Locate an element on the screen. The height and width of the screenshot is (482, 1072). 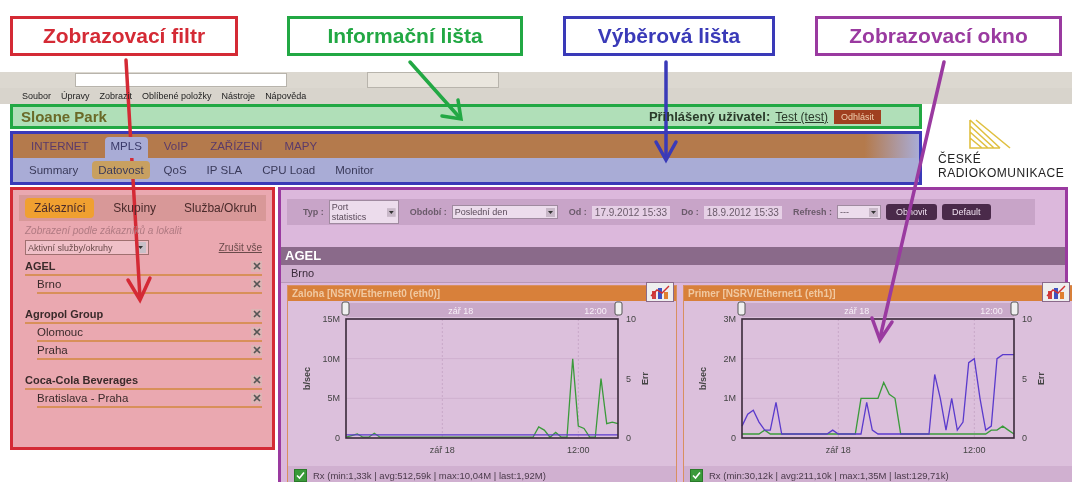
address-field is located at coordinates (181, 80).